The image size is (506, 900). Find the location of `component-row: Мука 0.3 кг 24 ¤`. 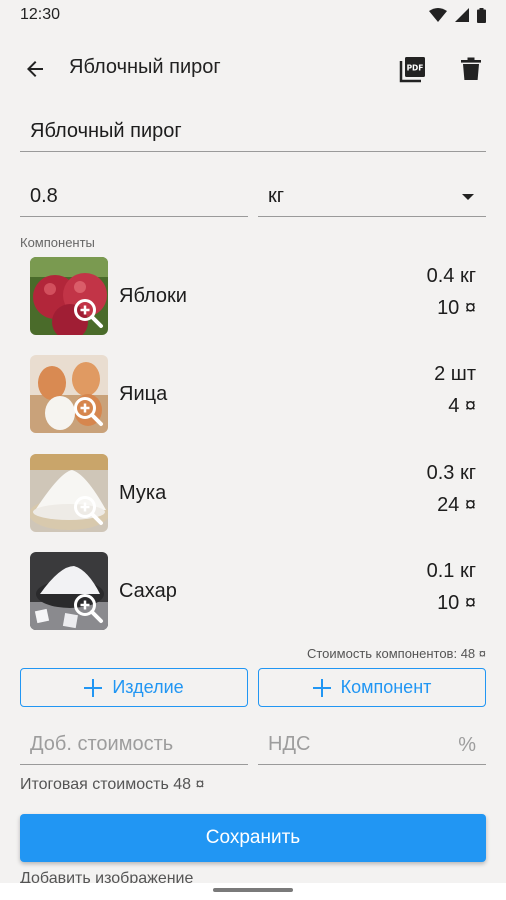

component-row: Мука 0.3 кг 24 ¤ is located at coordinates (253, 492).